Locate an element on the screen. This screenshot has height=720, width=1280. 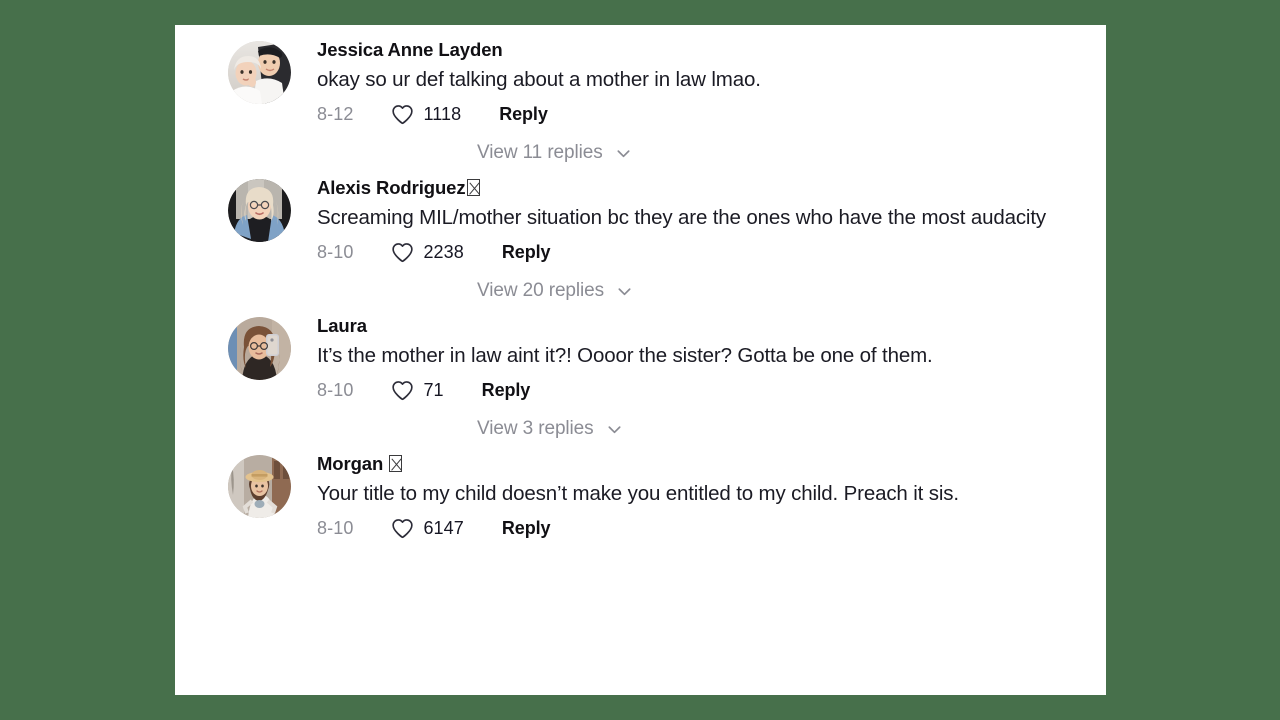
avatar-alexis-rodriguez is located at coordinates (259, 210).